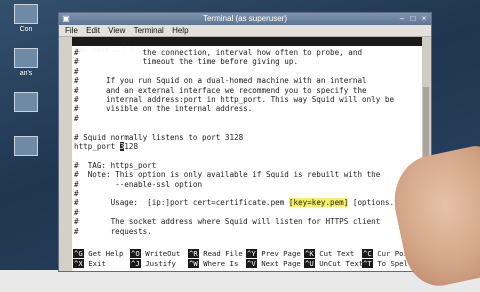  What do you see at coordinates (163, 253) in the screenshot?
I see `shortcut-label: WriteOut` at bounding box center [163, 253].